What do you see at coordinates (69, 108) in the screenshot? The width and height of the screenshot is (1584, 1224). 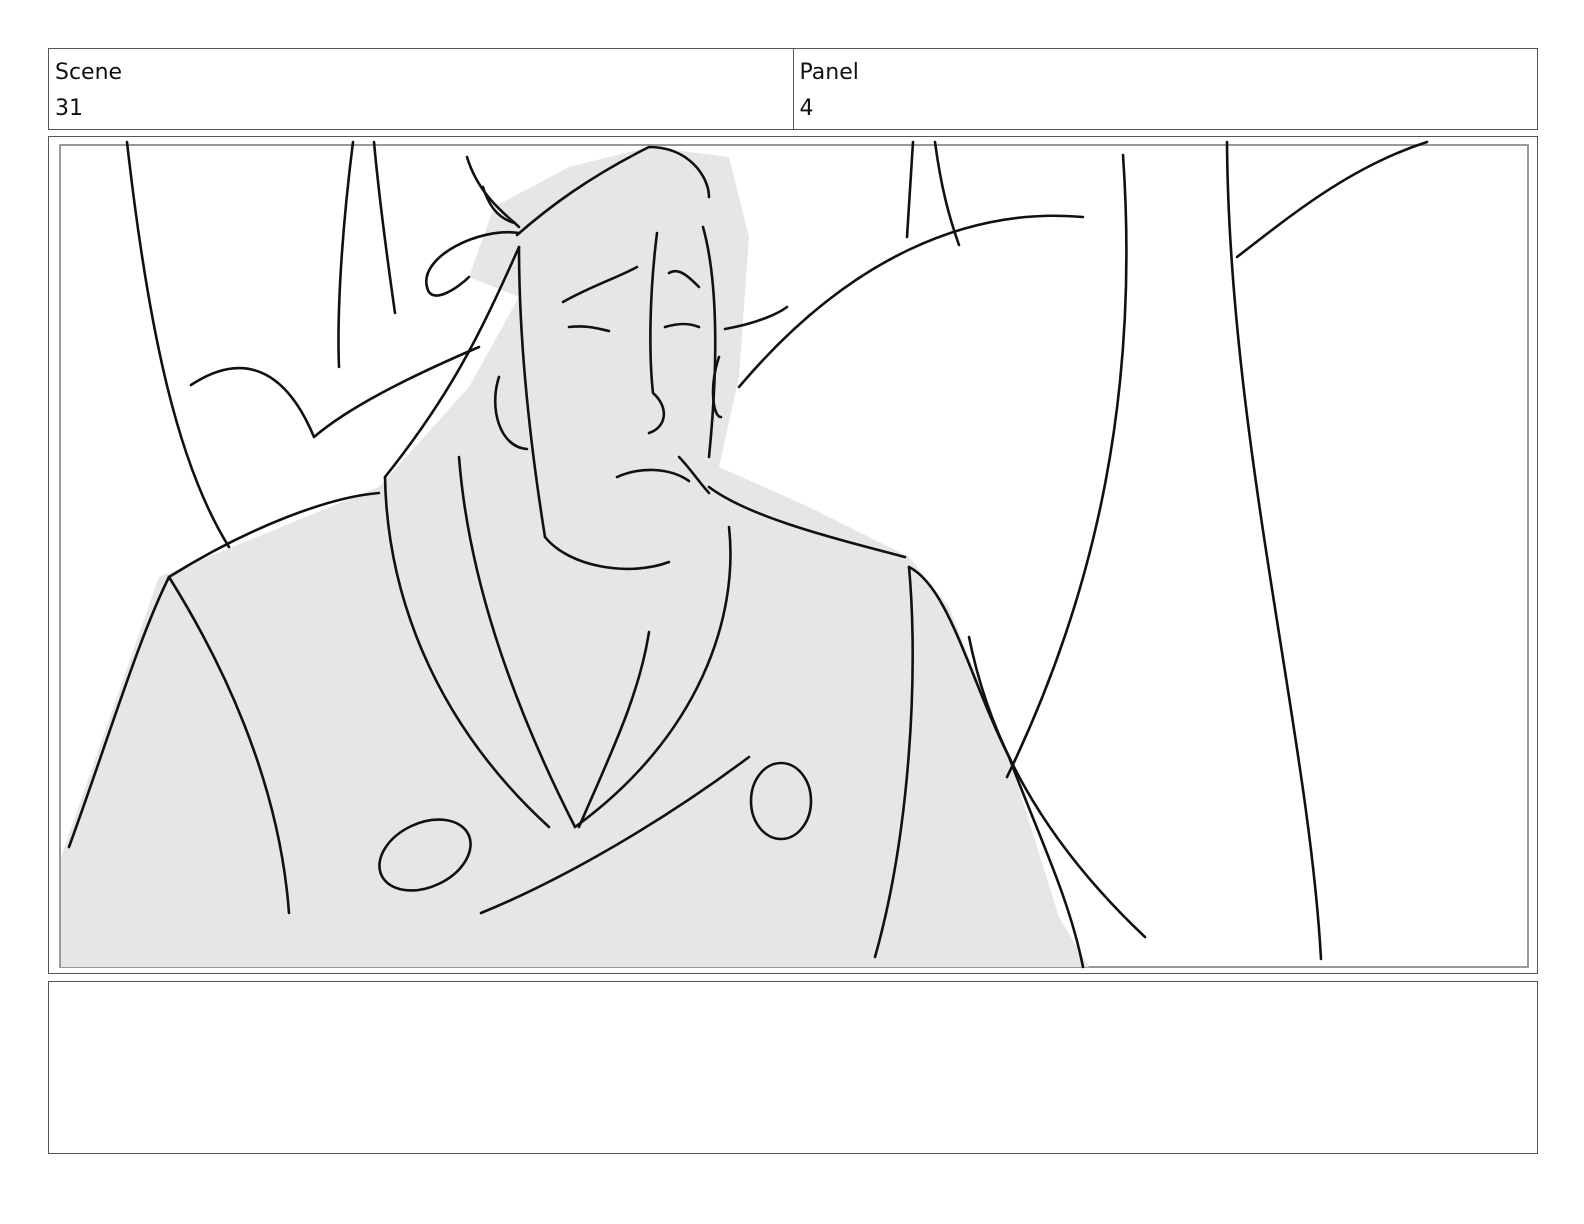 I see `scene-number: 31` at bounding box center [69, 108].